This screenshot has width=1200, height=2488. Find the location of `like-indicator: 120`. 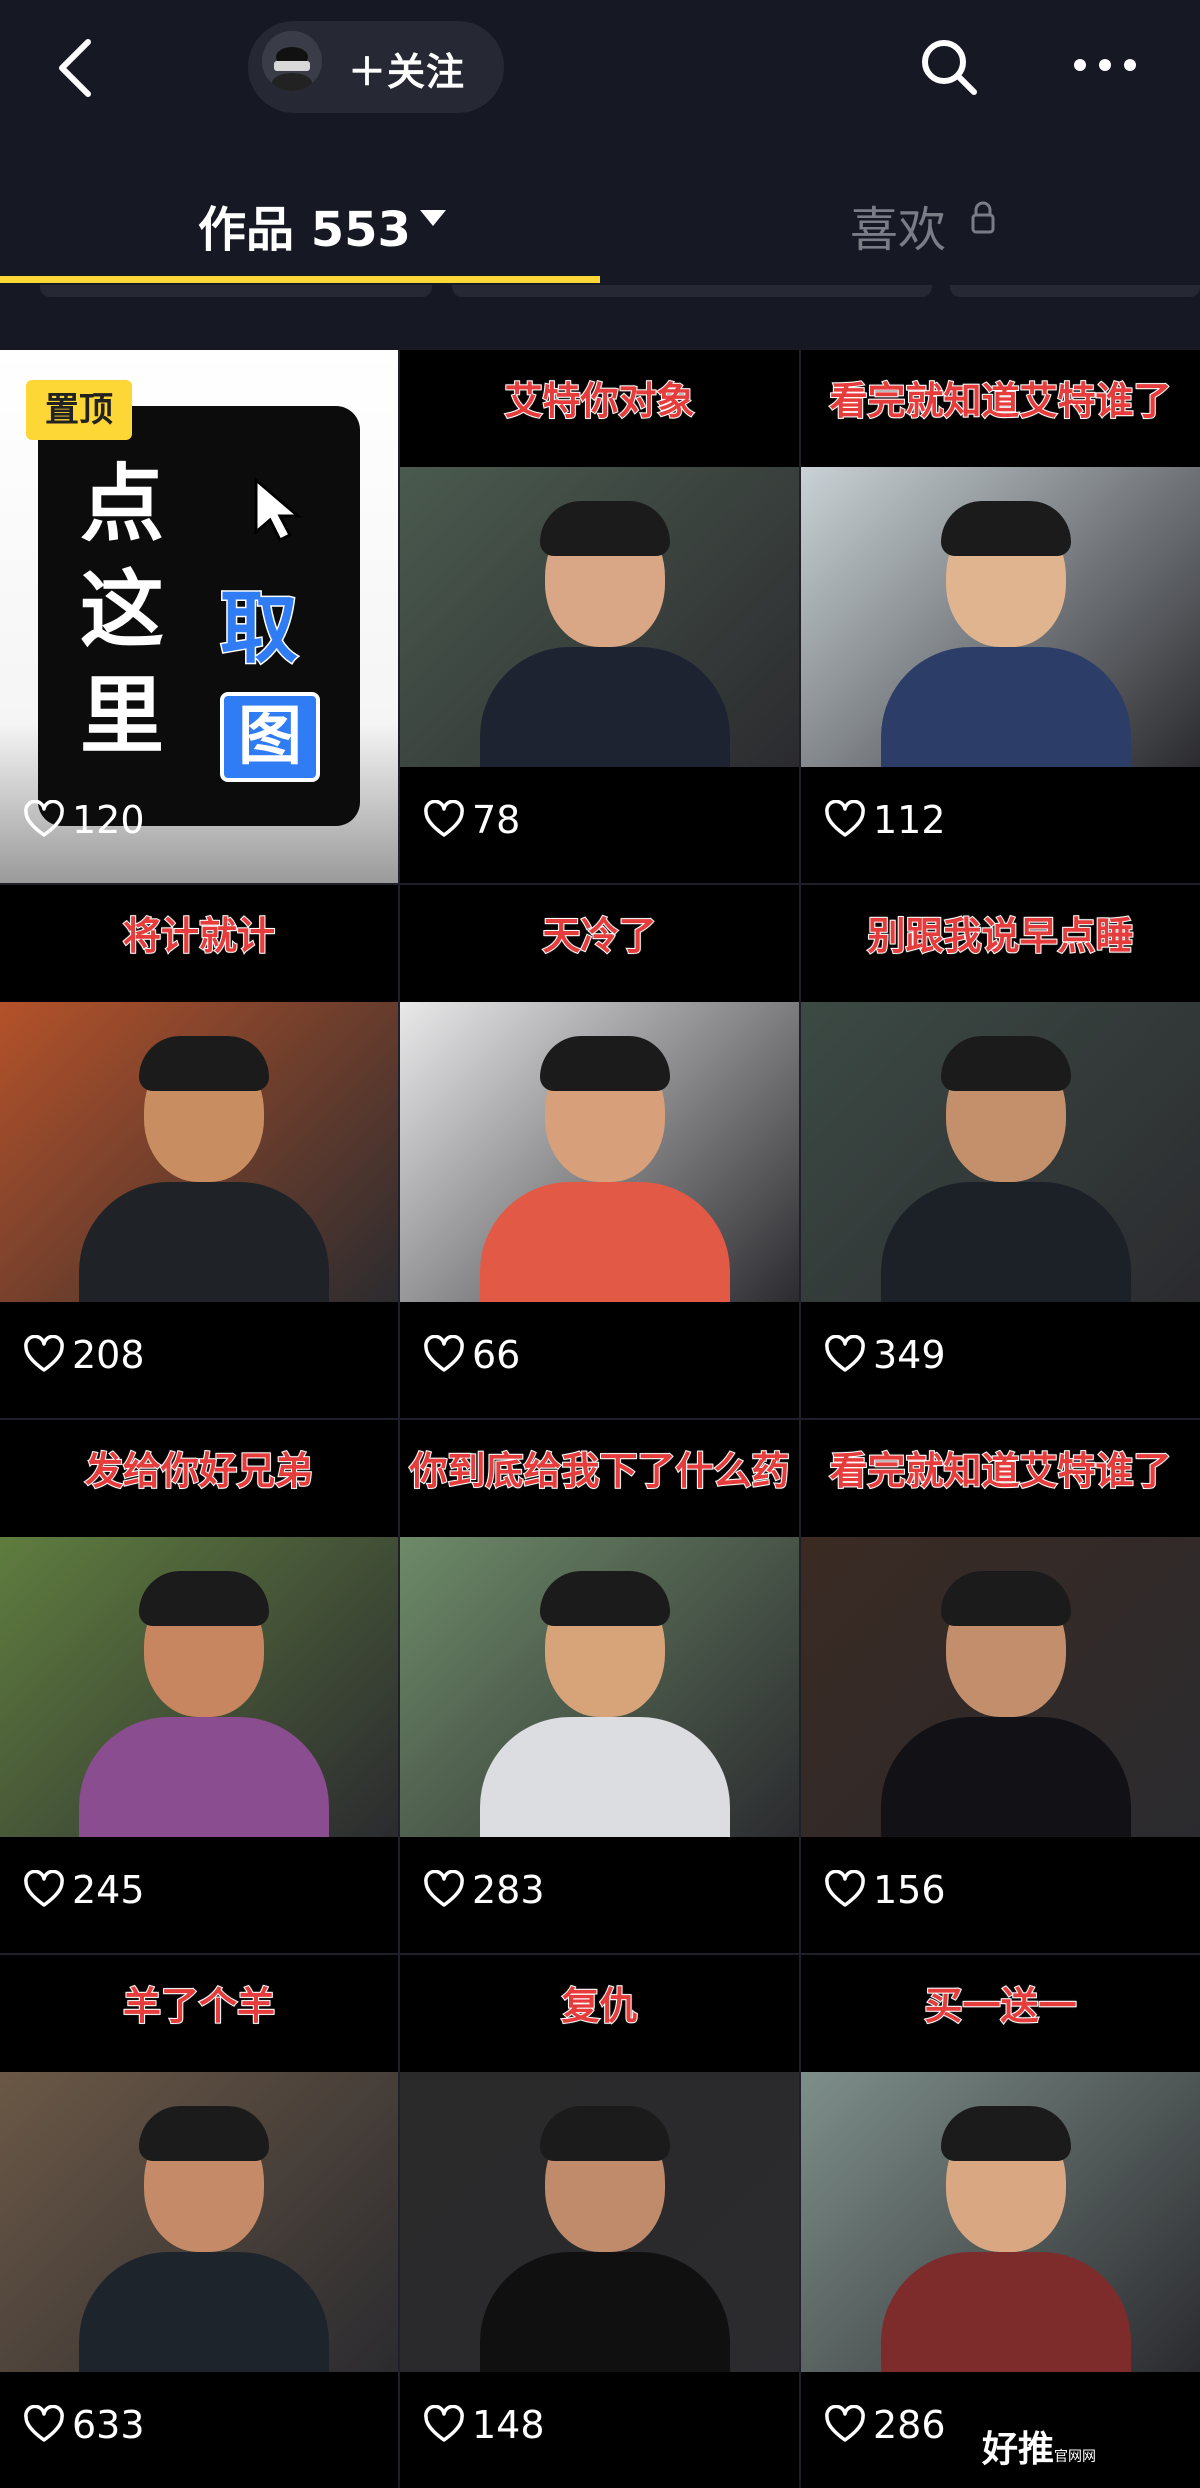

like-indicator: 120 is located at coordinates (84, 820).